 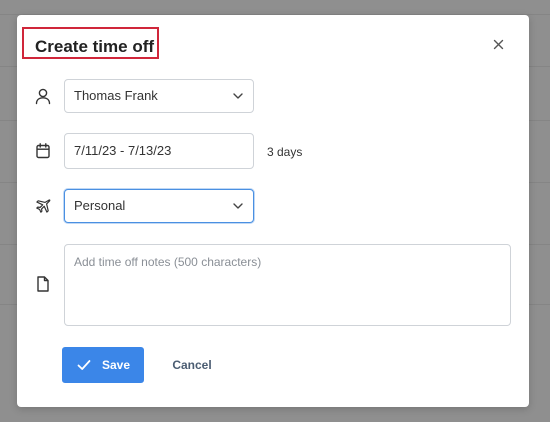 What do you see at coordinates (159, 96) in the screenshot?
I see `employee-select: Thomas Frank` at bounding box center [159, 96].